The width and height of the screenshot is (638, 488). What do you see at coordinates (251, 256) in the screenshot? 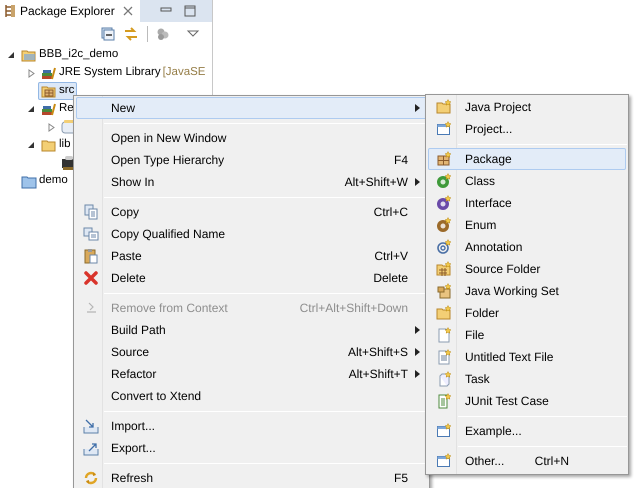
I see `menu-item: Paste Ctrl+V` at bounding box center [251, 256].